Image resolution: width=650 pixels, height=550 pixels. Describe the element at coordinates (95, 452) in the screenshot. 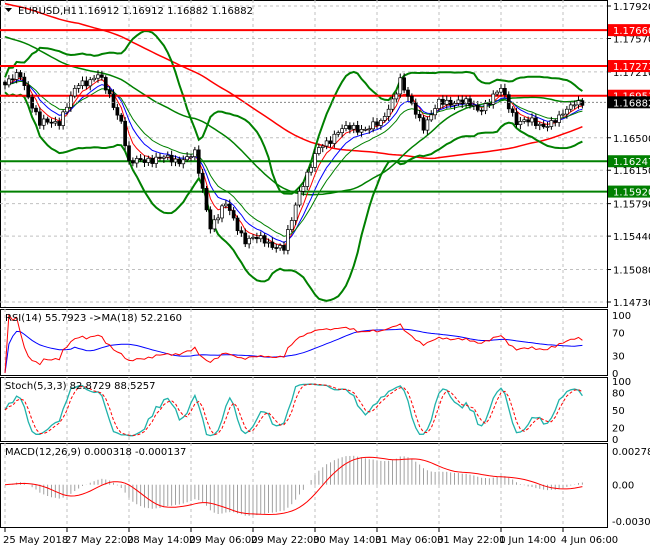

I see `macd-label: MACD(12,26,9) 0.000318 -0.000137` at that location.